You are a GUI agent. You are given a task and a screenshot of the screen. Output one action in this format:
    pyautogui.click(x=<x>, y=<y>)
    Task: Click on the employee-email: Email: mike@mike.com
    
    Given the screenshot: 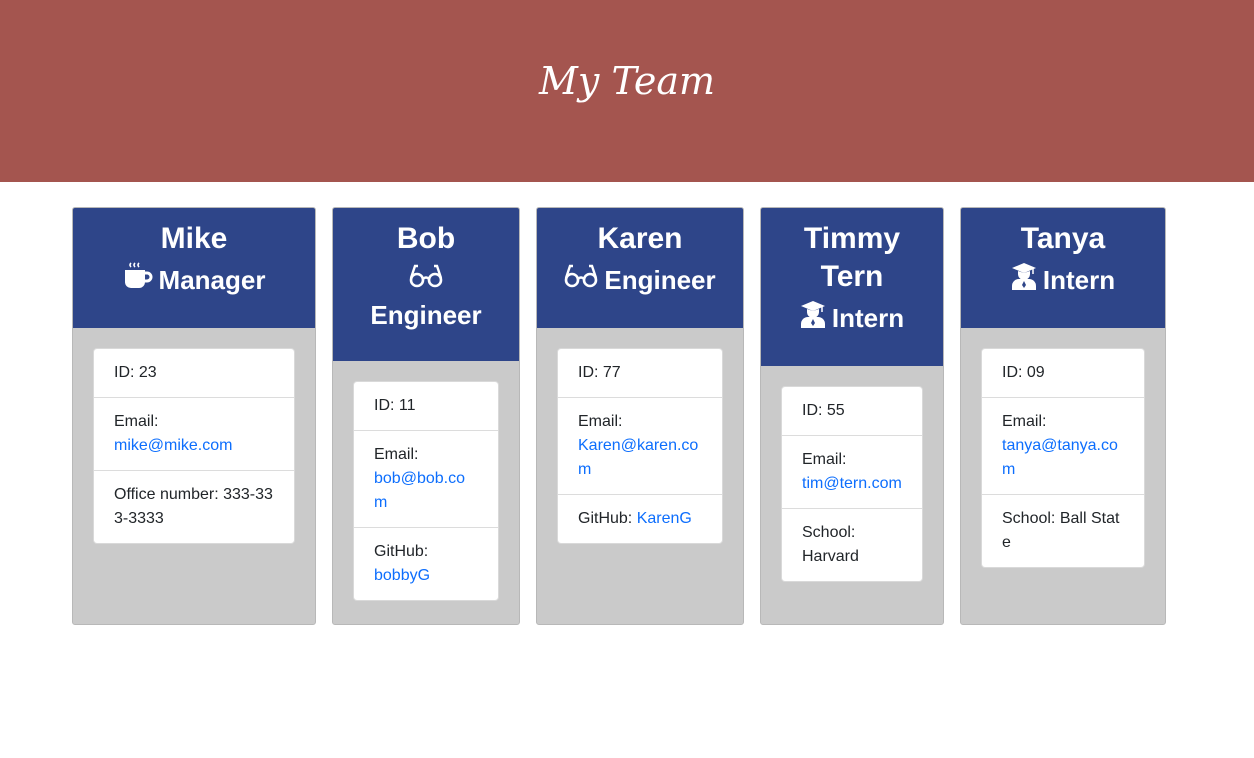 What is the action you would take?
    pyautogui.click(x=194, y=433)
    